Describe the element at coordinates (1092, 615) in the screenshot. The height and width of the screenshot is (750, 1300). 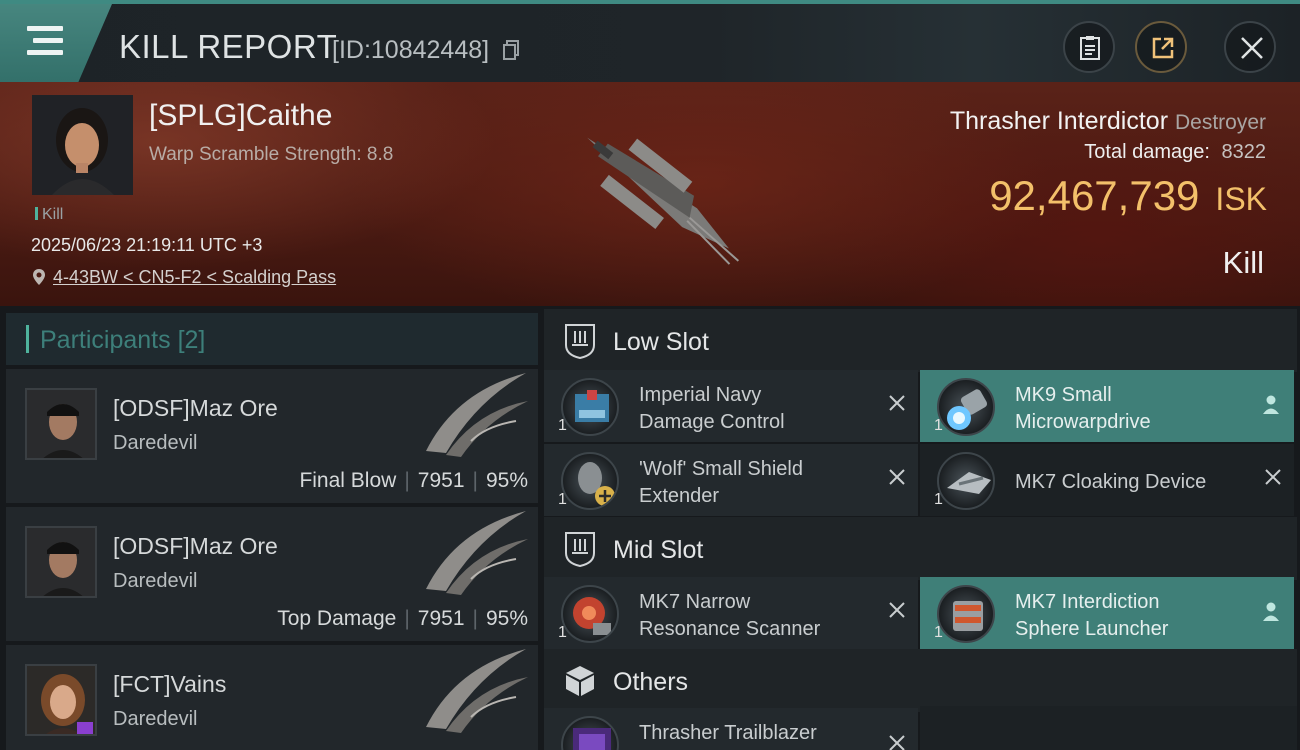
I see `module-name: MK7 Interdiction Sphere Launcher` at that location.